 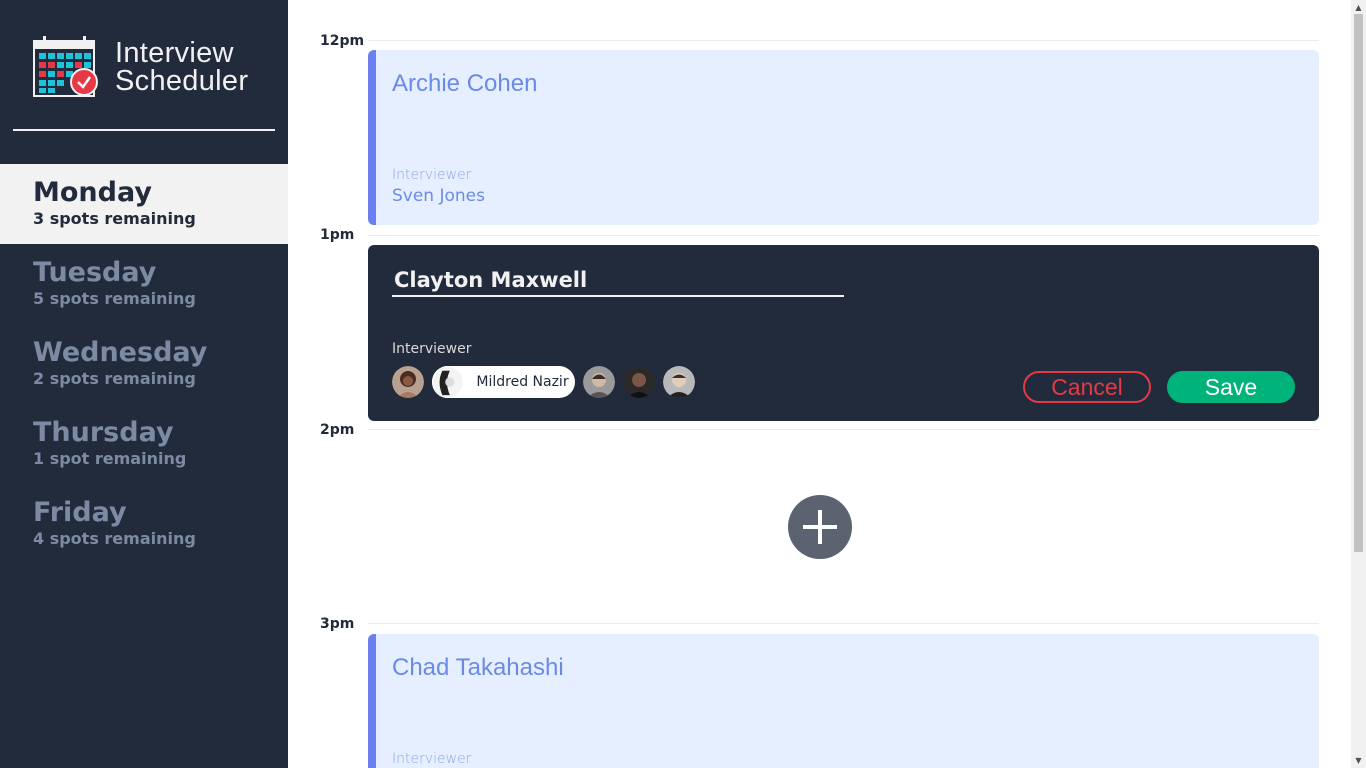 What do you see at coordinates (618, 281) in the screenshot?
I see `student-name-input` at bounding box center [618, 281].